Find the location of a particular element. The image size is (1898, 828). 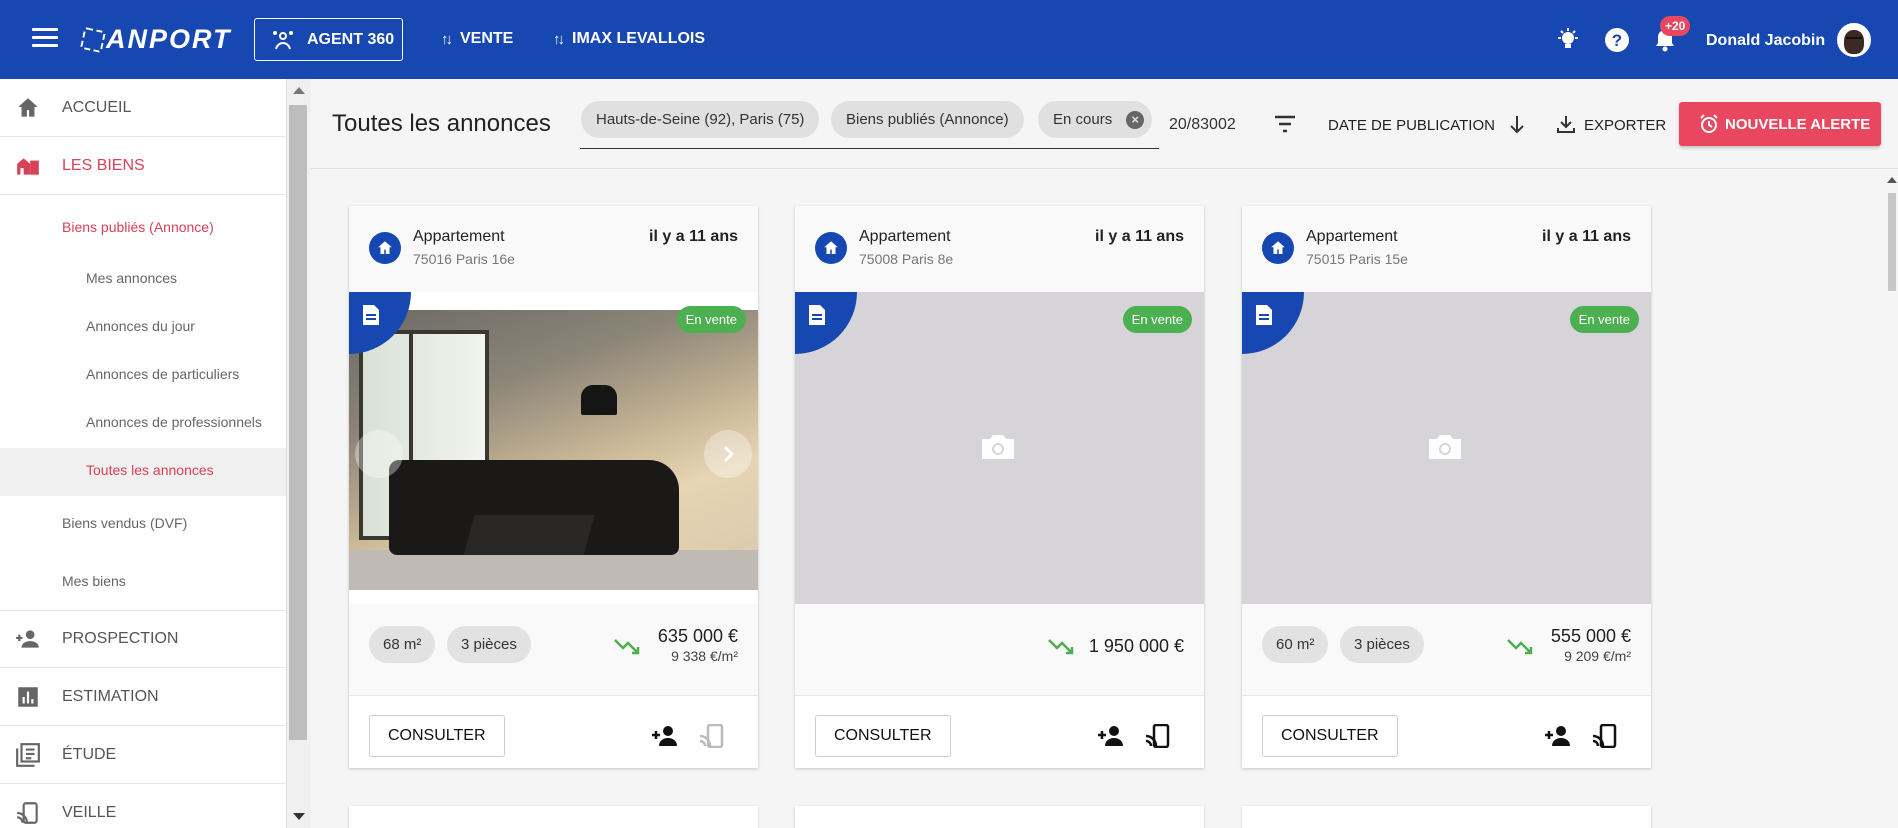

sidebar-item-etude: ÉTUDE is located at coordinates (143, 755).